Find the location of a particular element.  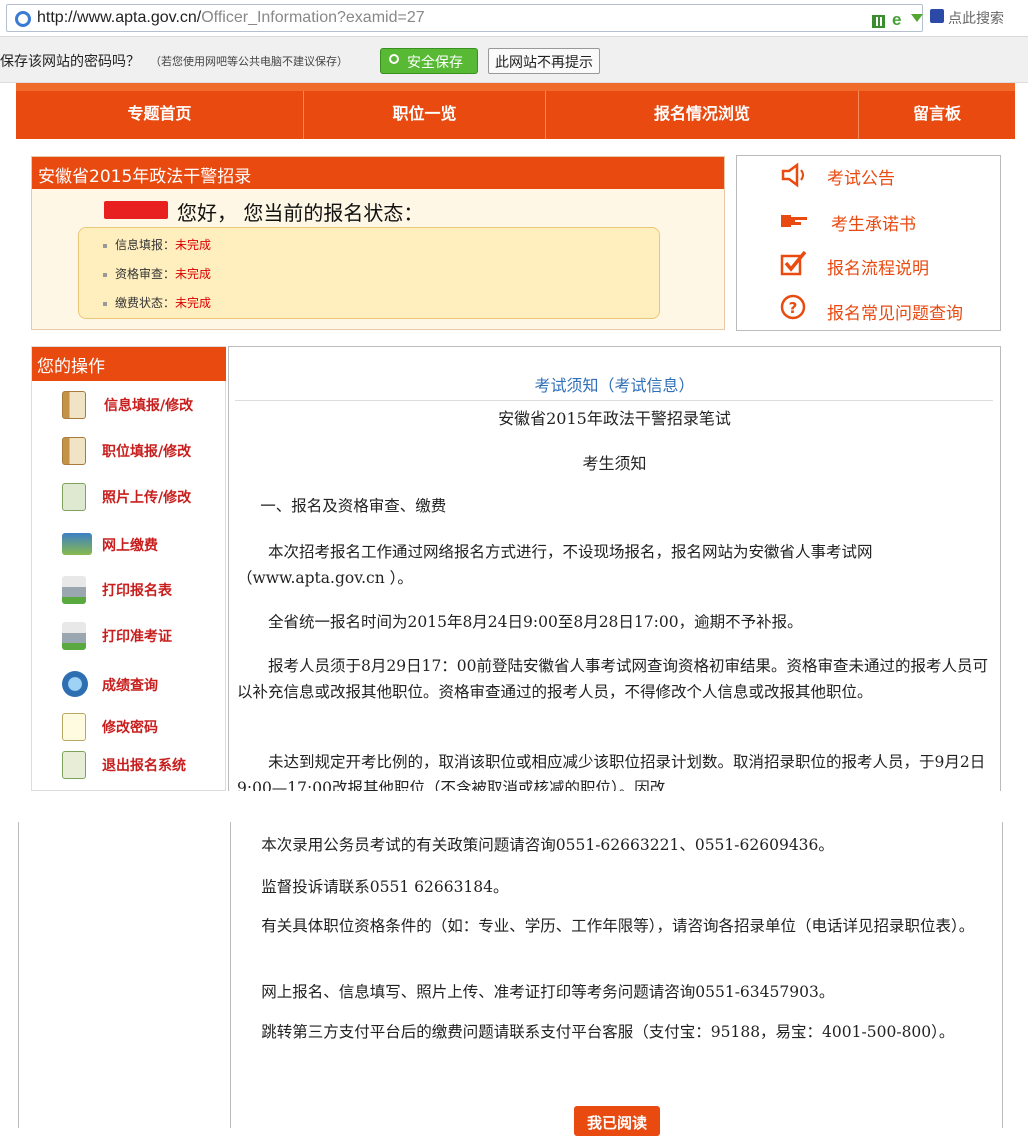

op-score-query: 成绩查询 is located at coordinates (129, 685).